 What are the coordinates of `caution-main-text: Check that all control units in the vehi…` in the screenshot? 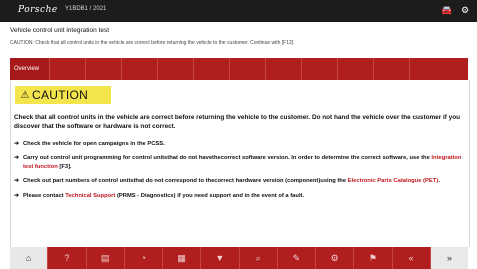 It's located at (237, 122).